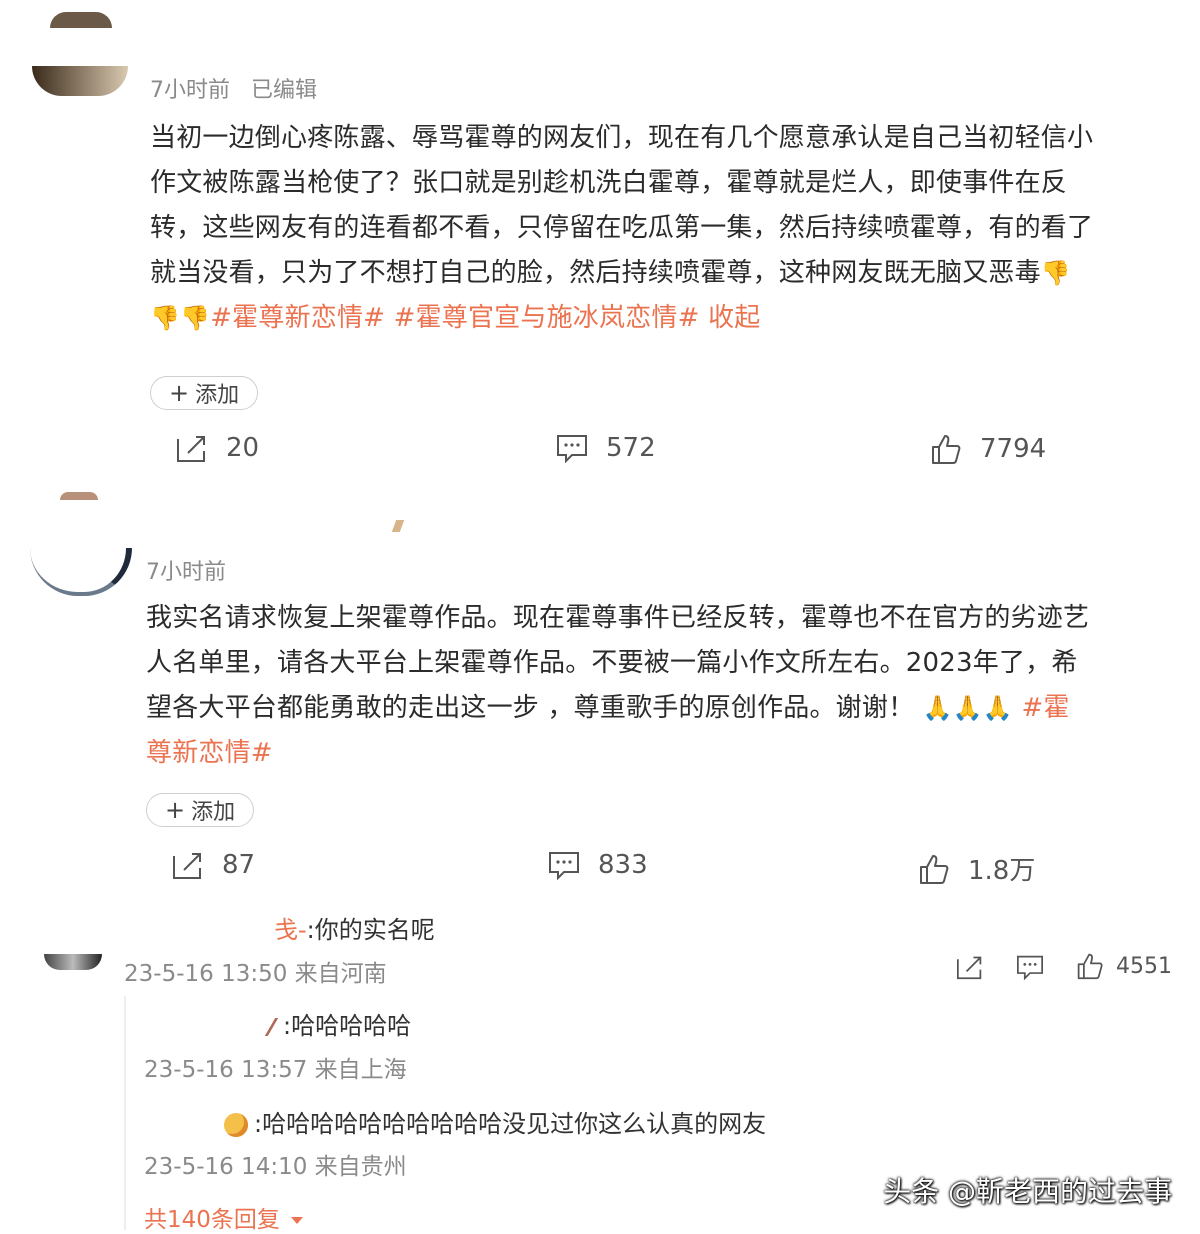  I want to click on nested-replies-divider, so click(125, 1113).